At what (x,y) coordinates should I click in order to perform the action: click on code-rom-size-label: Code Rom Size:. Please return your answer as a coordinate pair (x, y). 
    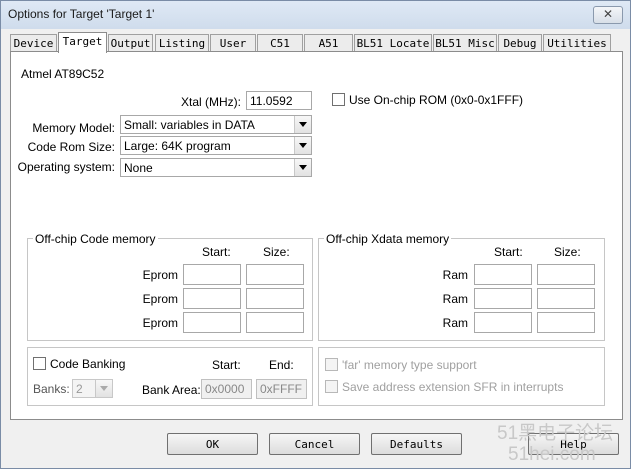
    Looking at the image, I should click on (71, 147).